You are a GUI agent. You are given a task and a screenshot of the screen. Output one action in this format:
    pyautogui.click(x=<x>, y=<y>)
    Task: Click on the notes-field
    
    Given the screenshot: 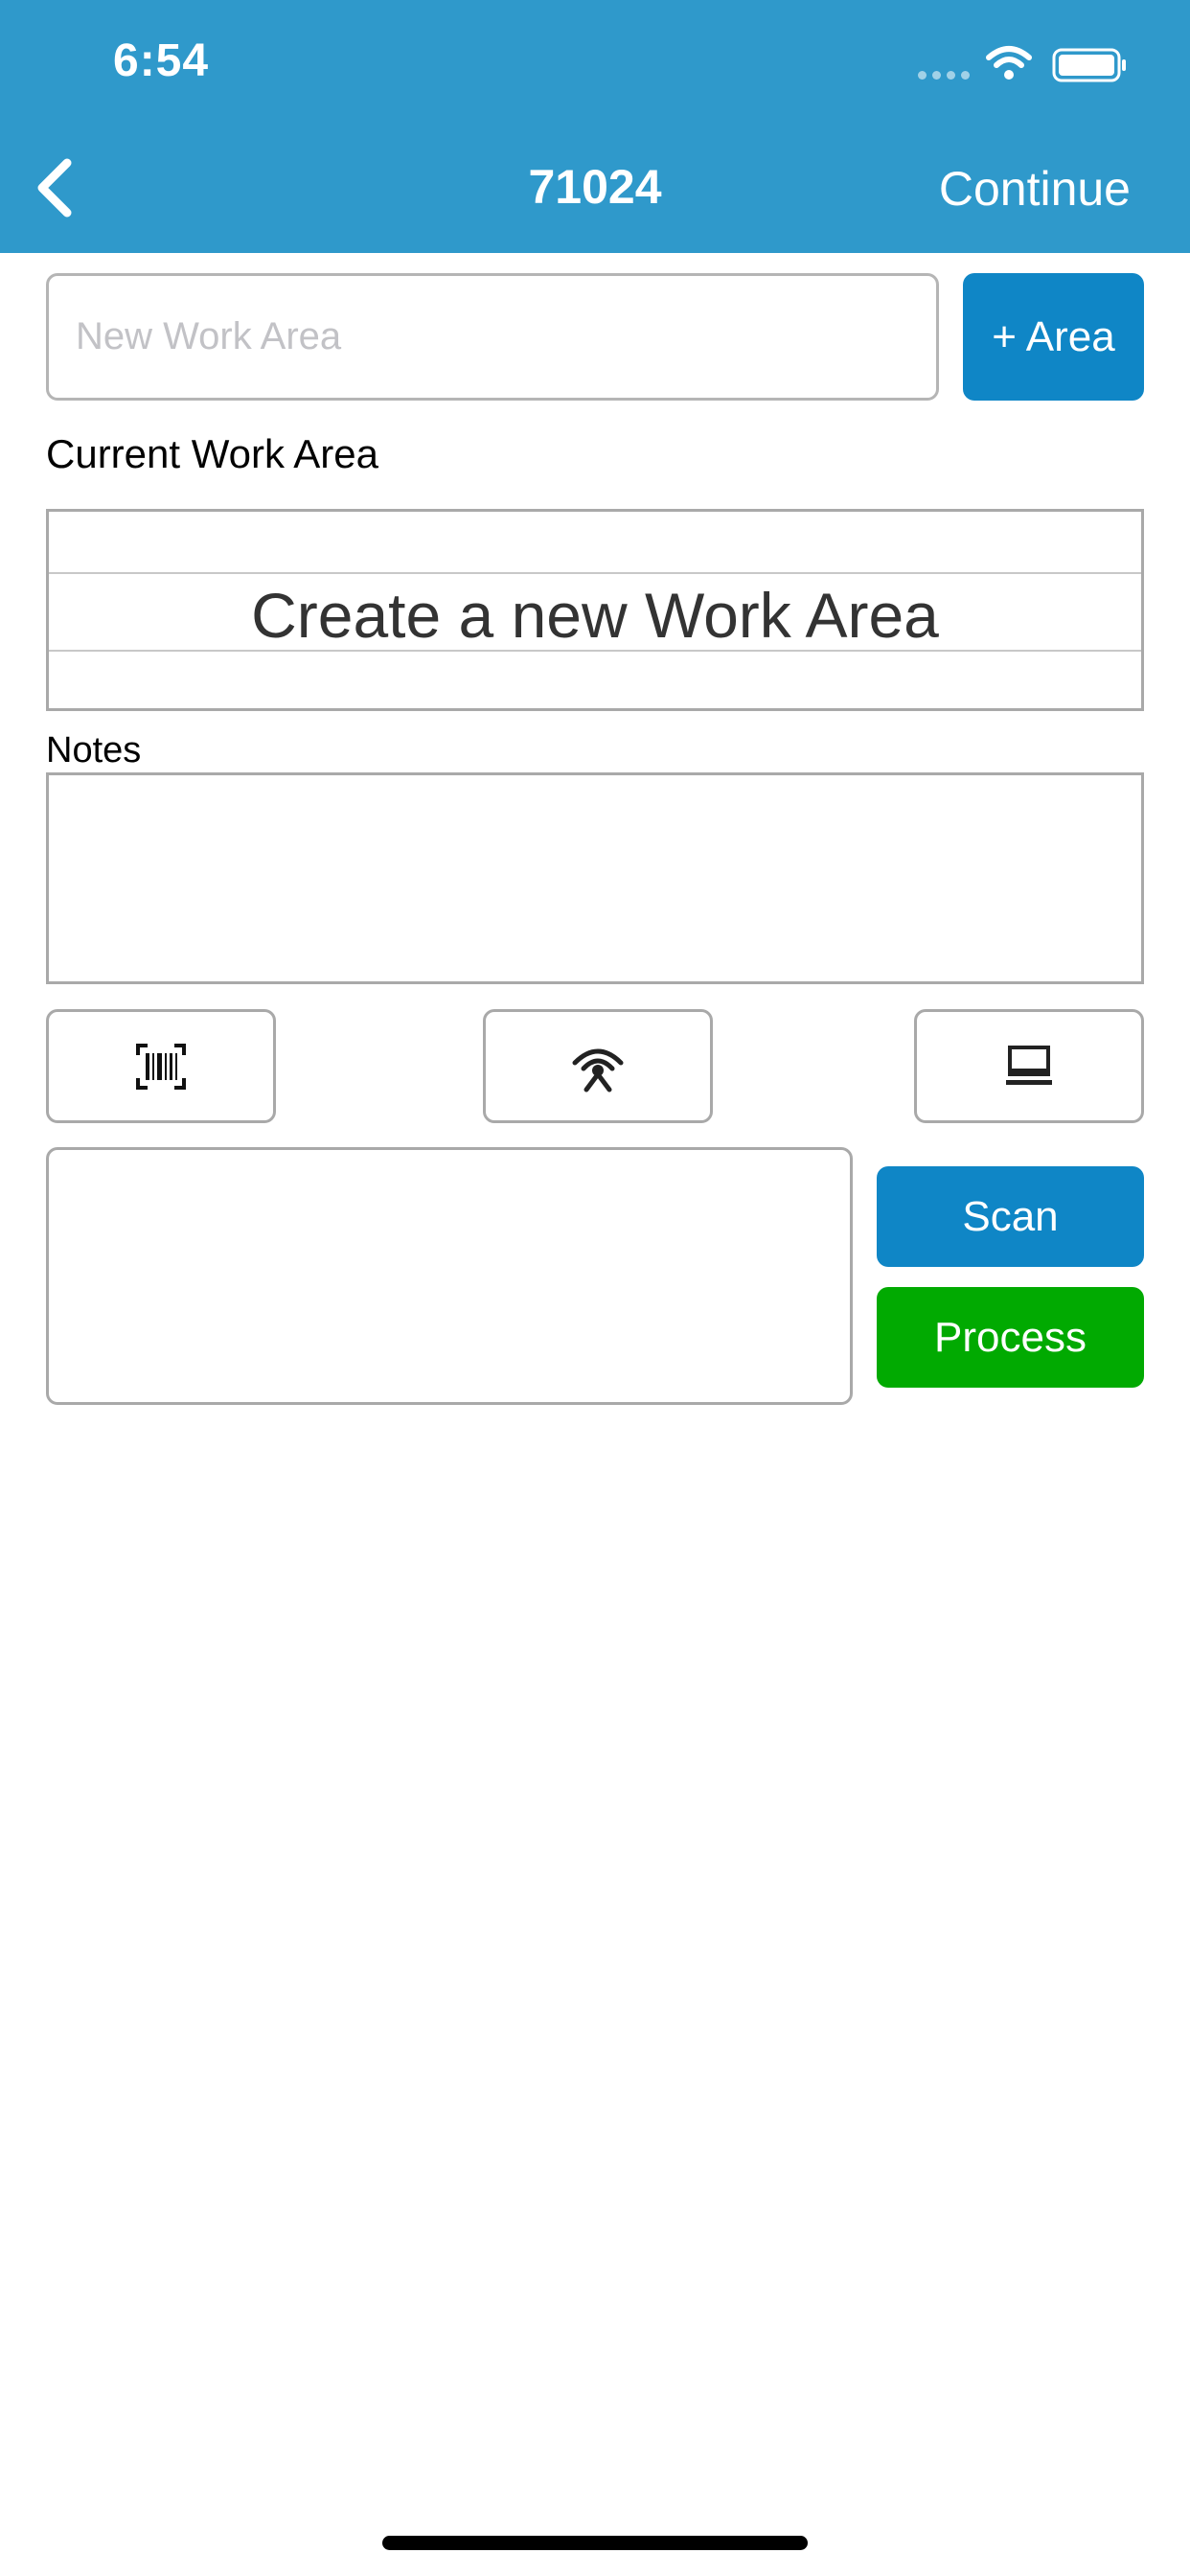 What is the action you would take?
    pyautogui.click(x=595, y=878)
    